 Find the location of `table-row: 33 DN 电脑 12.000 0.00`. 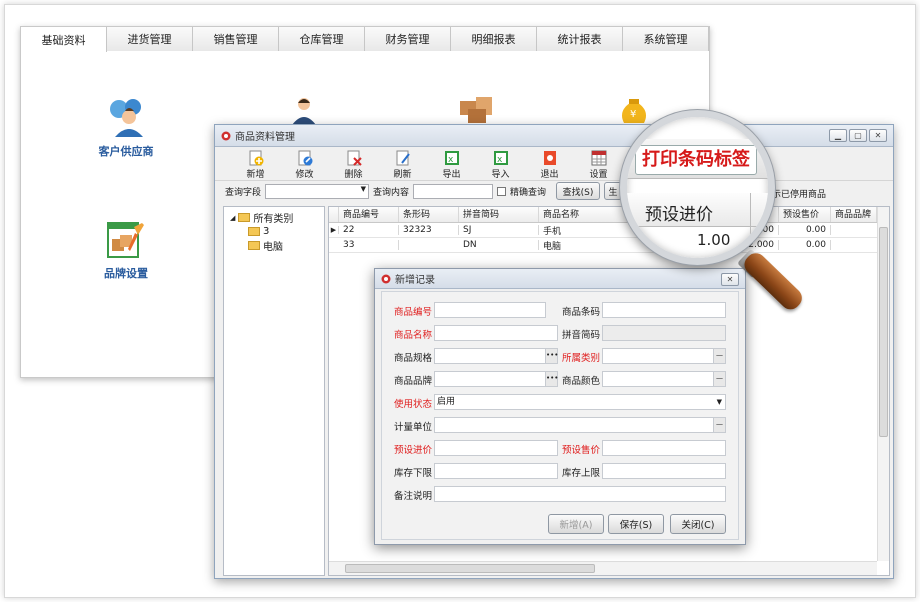

table-row: 33 DN 电脑 12.000 0.00 is located at coordinates (609, 245).